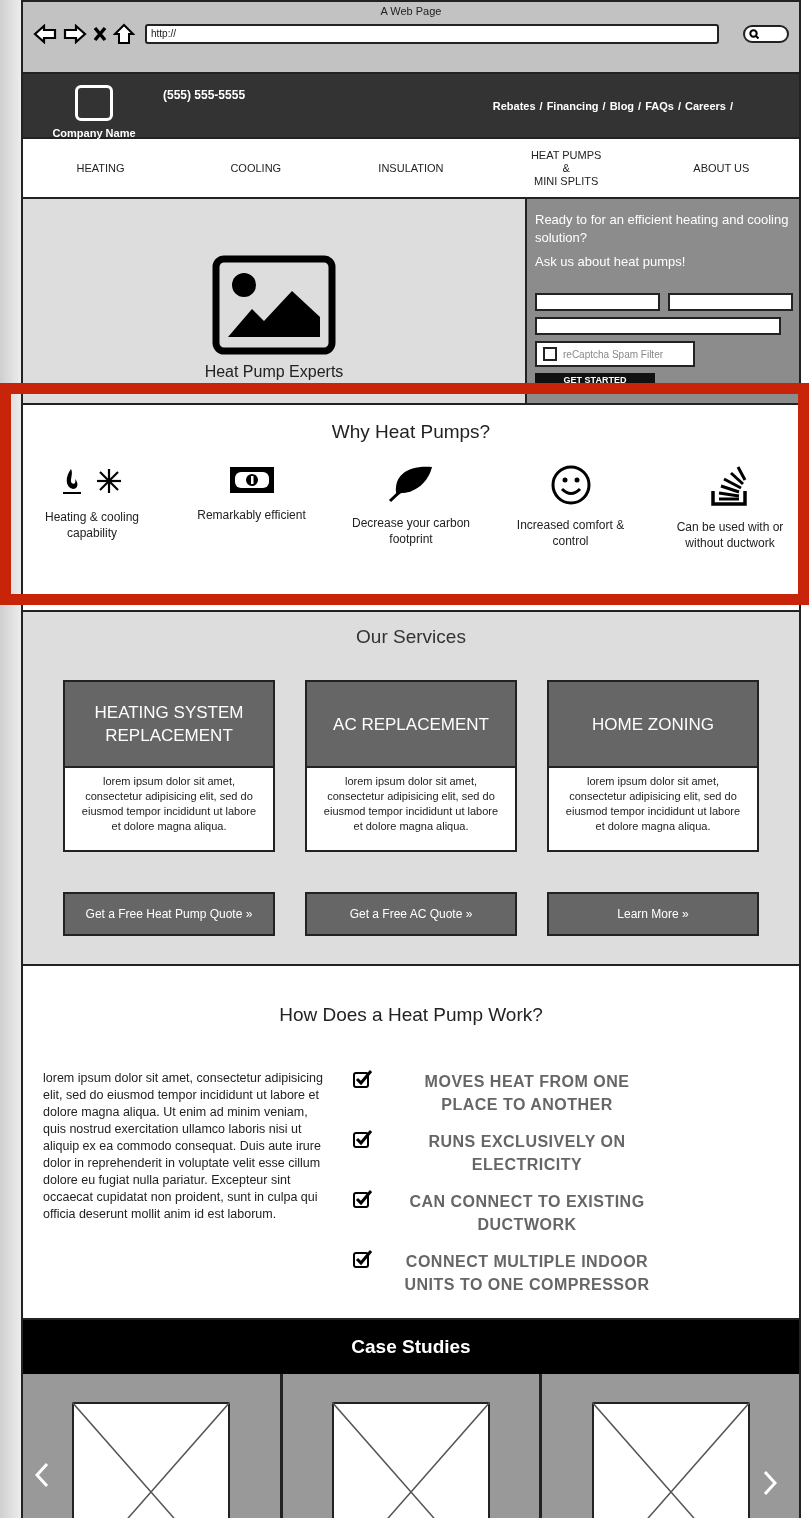 Image resolution: width=809 pixels, height=1518 pixels. I want to click on company-name: Company Name, so click(94, 132).